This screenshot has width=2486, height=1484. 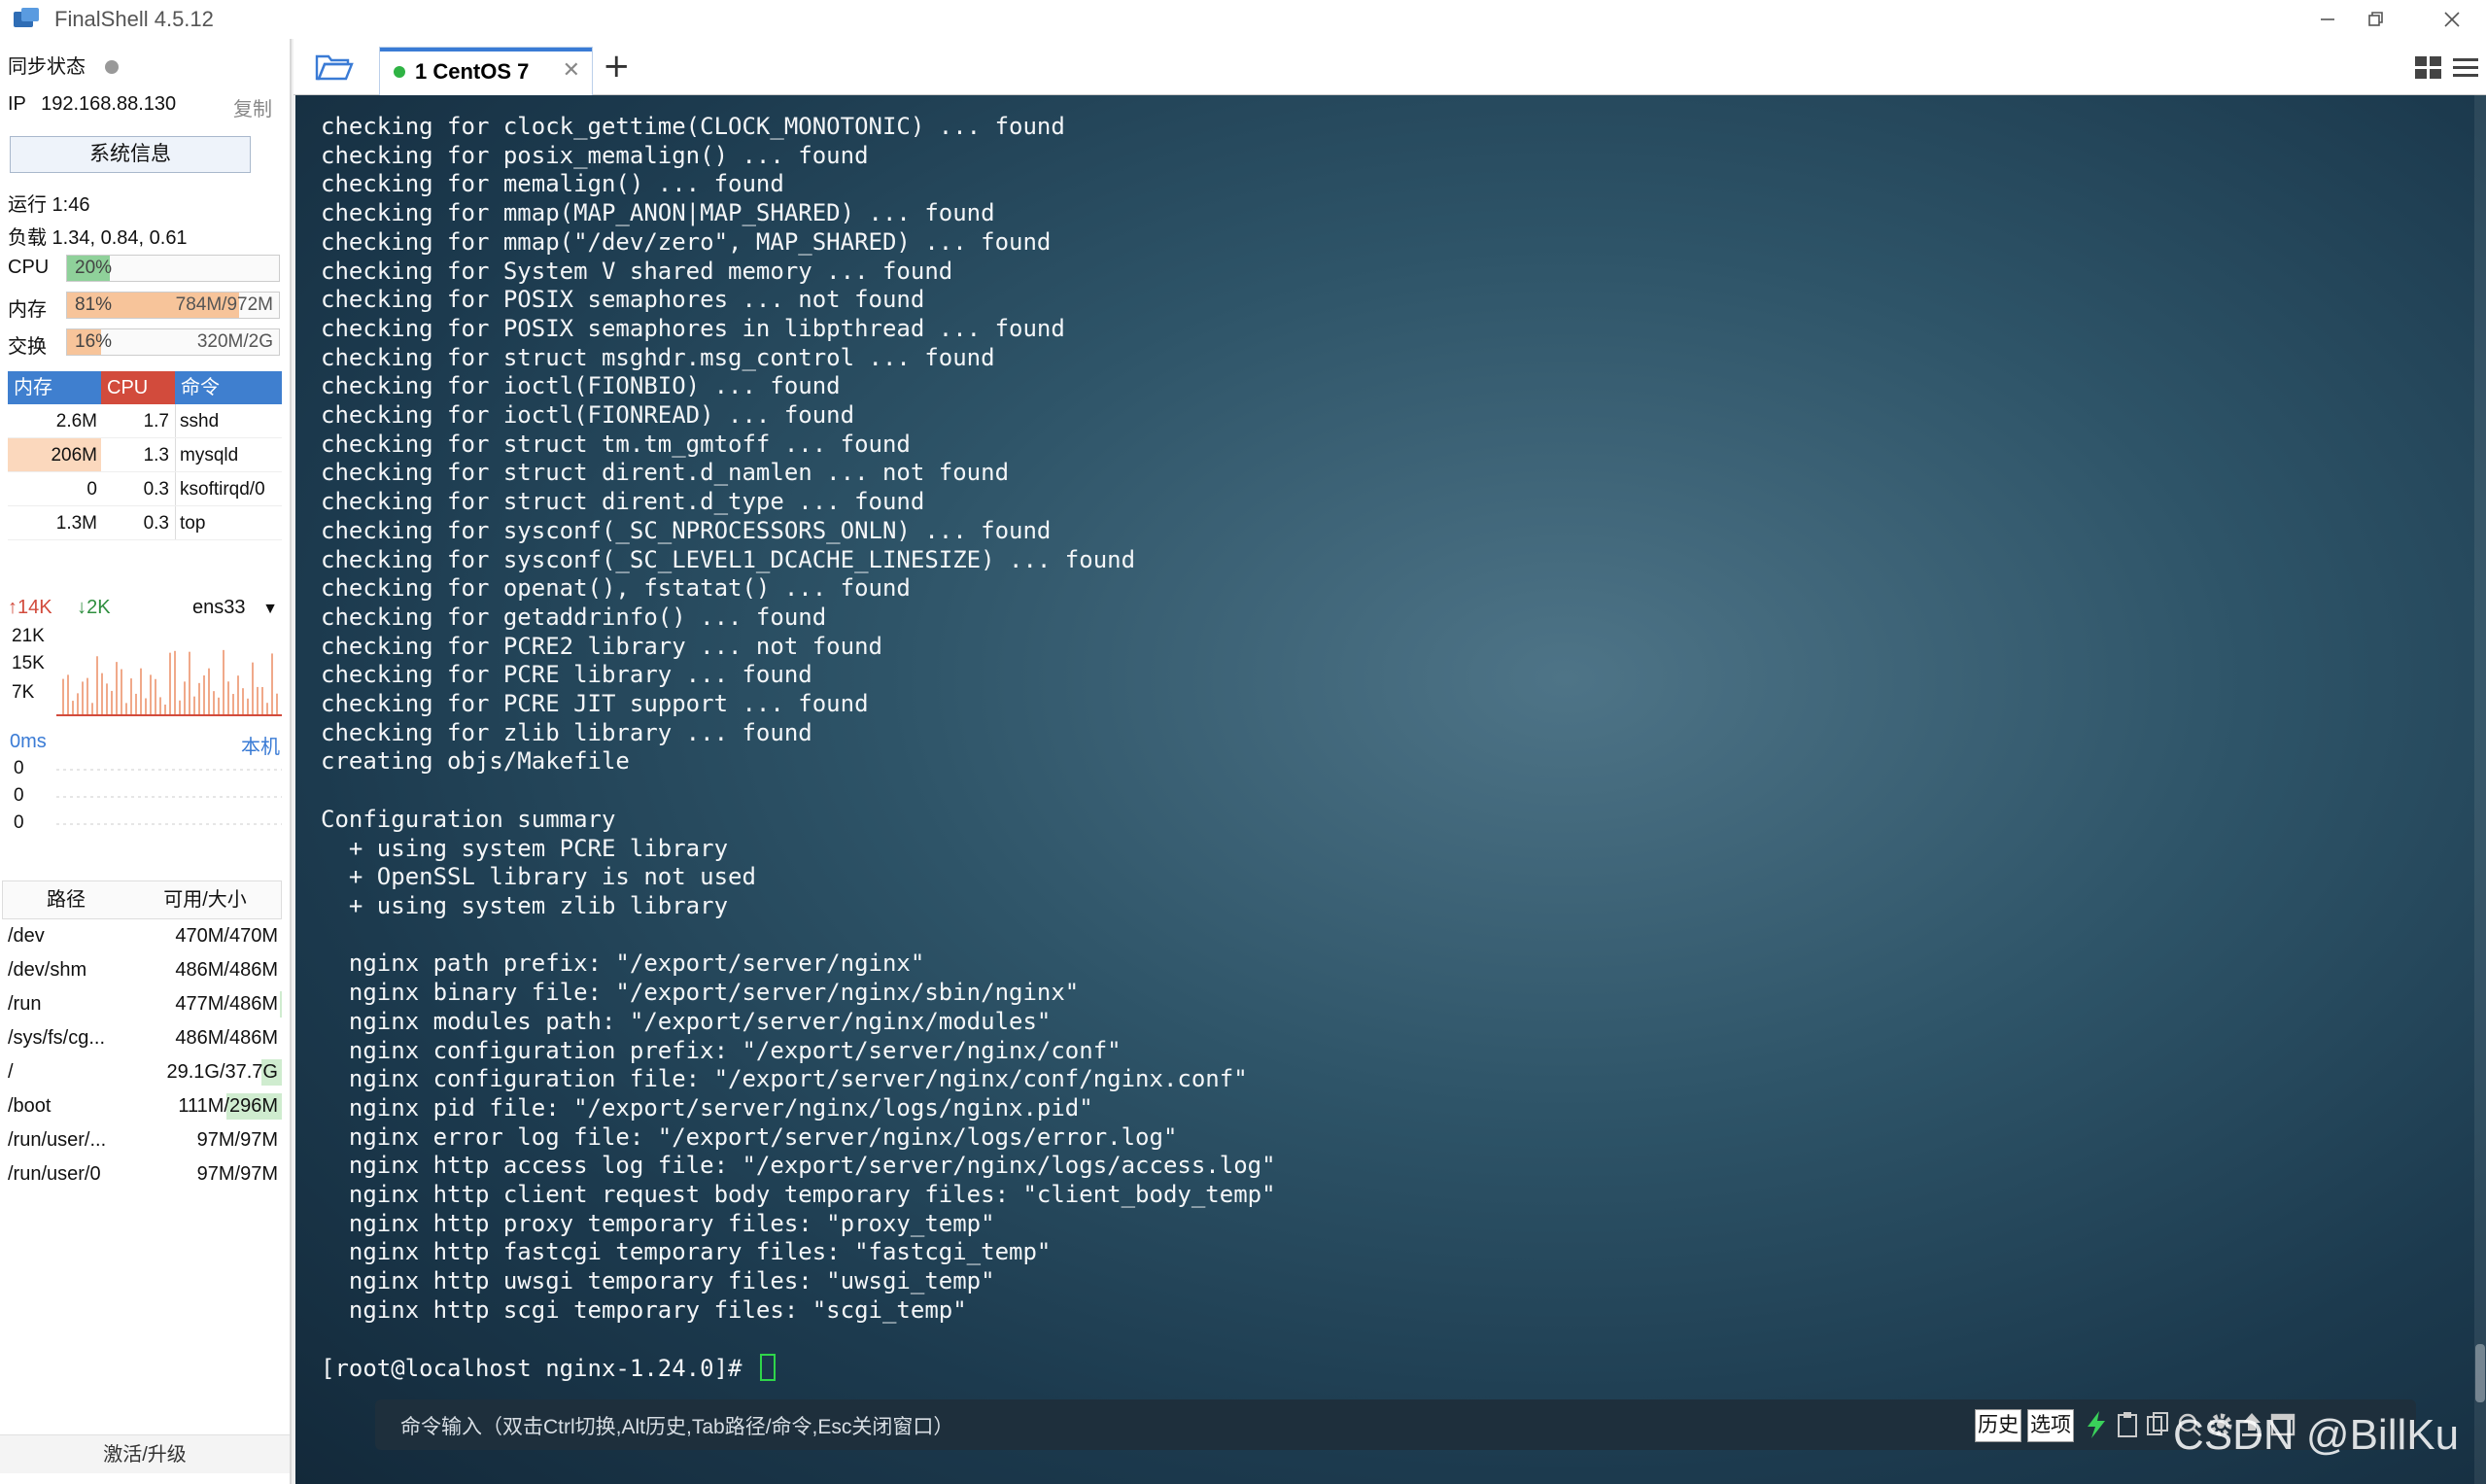 I want to click on table-row: /dev/shm 486M/486M, so click(x=142, y=970).